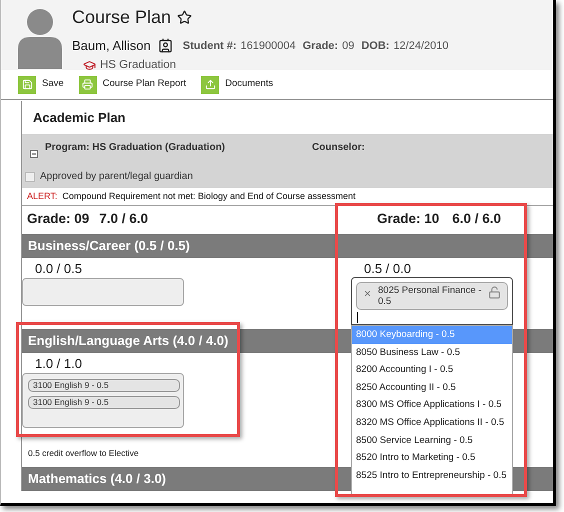  What do you see at coordinates (432, 458) in the screenshot?
I see `dropdown-option: 8520 Intro to Marketing - 0.5` at bounding box center [432, 458].